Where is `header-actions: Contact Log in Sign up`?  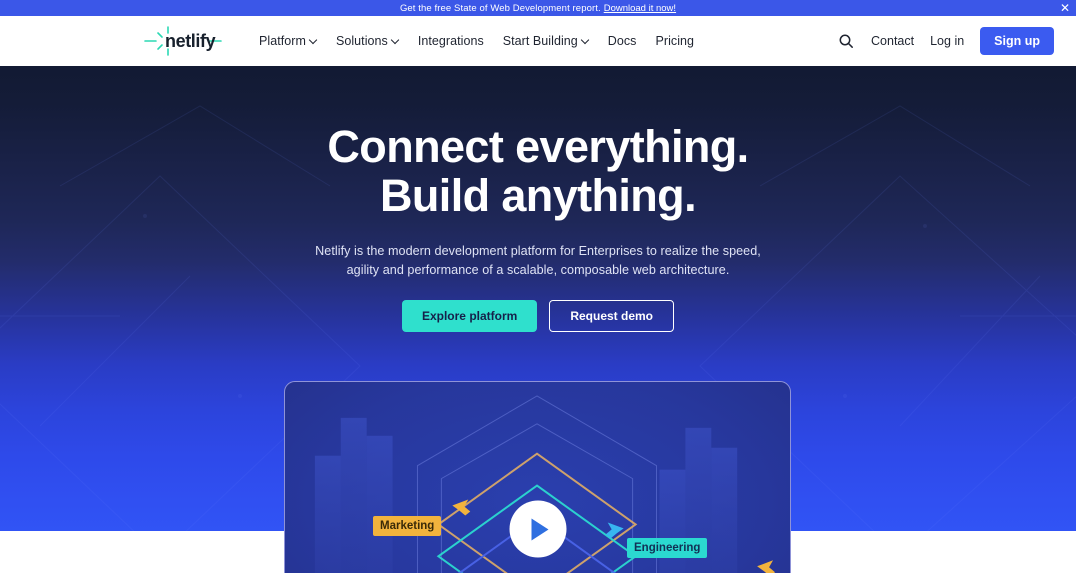
header-actions: Contact Log in Sign up is located at coordinates (945, 41).